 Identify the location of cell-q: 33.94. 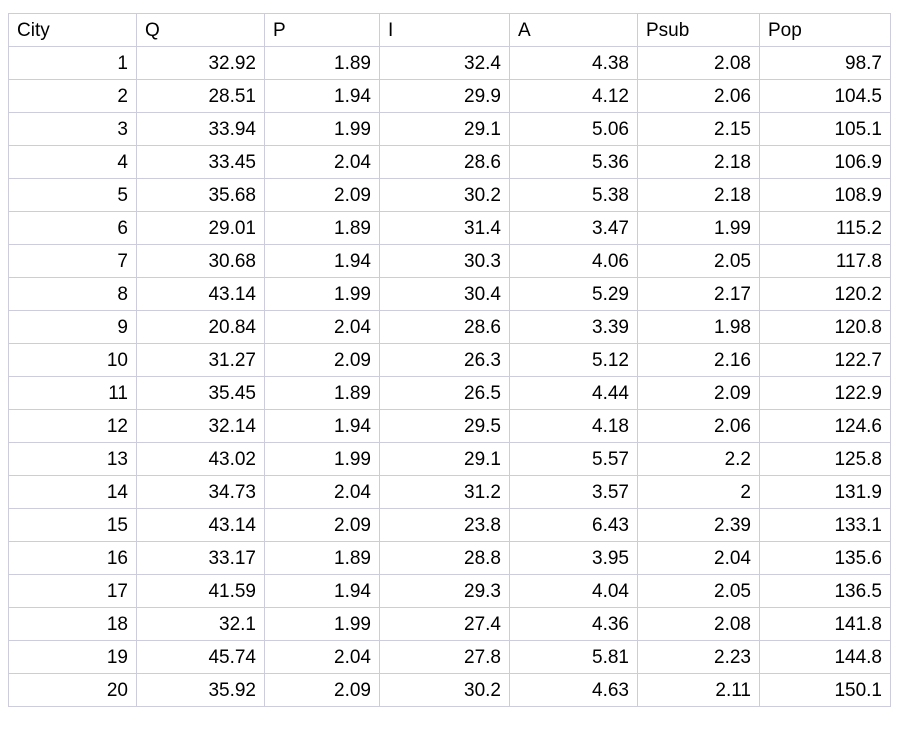
(200, 129).